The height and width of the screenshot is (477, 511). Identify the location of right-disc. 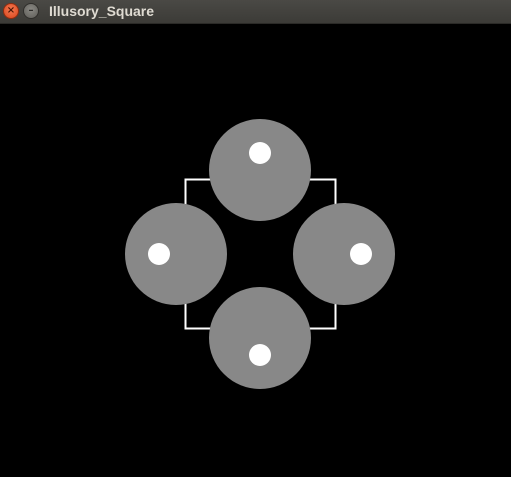
(344, 254).